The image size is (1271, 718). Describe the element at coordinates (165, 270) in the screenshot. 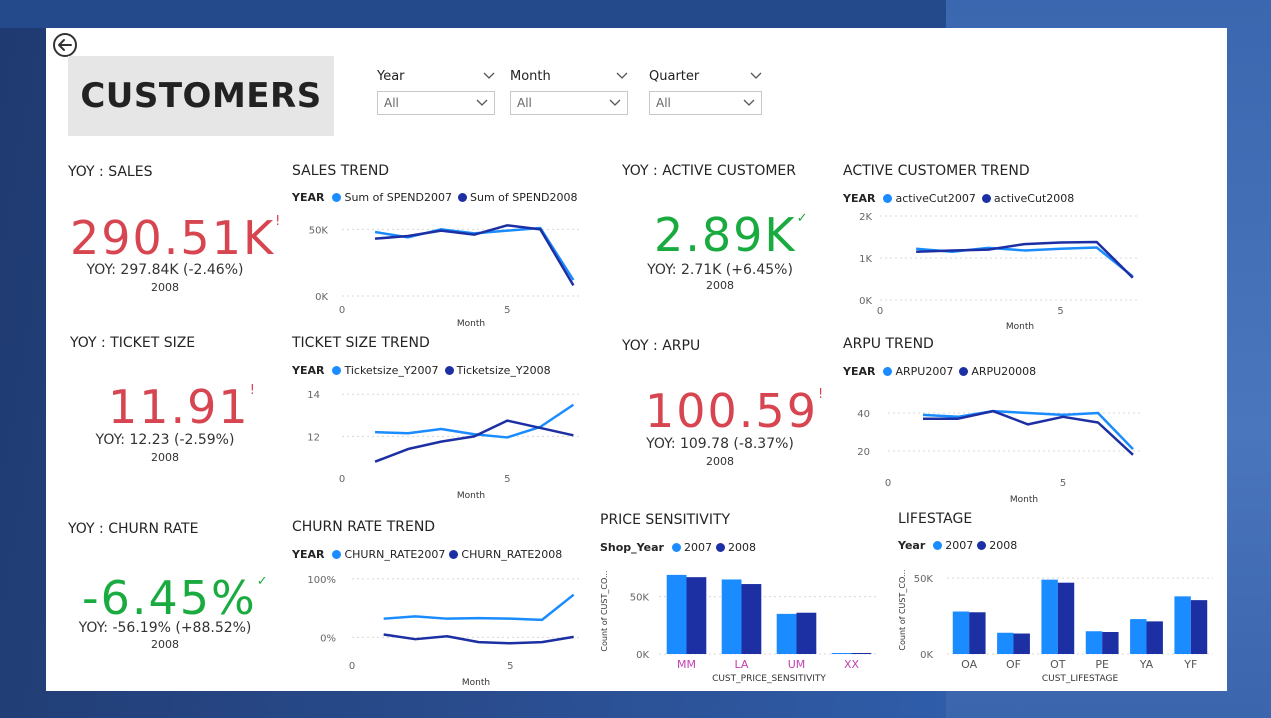

I see `kpi-sales-goal: YOY: 297.84K (-2.46%)` at that location.